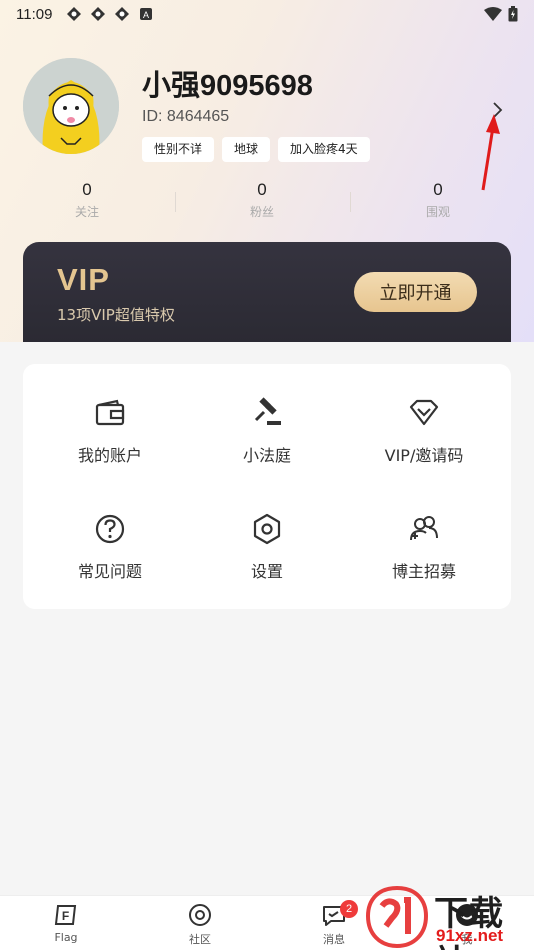  Describe the element at coordinates (109, 571) in the screenshot. I see `menu-label: 常见问题` at that location.